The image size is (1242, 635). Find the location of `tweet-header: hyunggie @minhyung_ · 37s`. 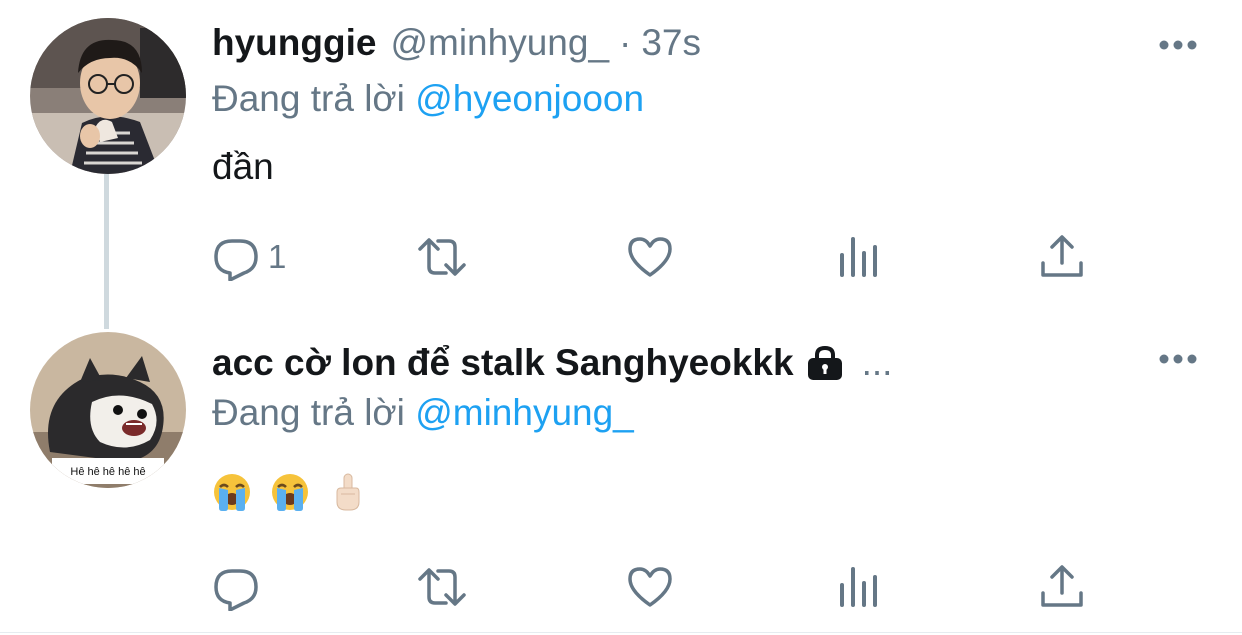

tweet-header: hyunggie @minhyung_ · 37s is located at coordinates (456, 43).